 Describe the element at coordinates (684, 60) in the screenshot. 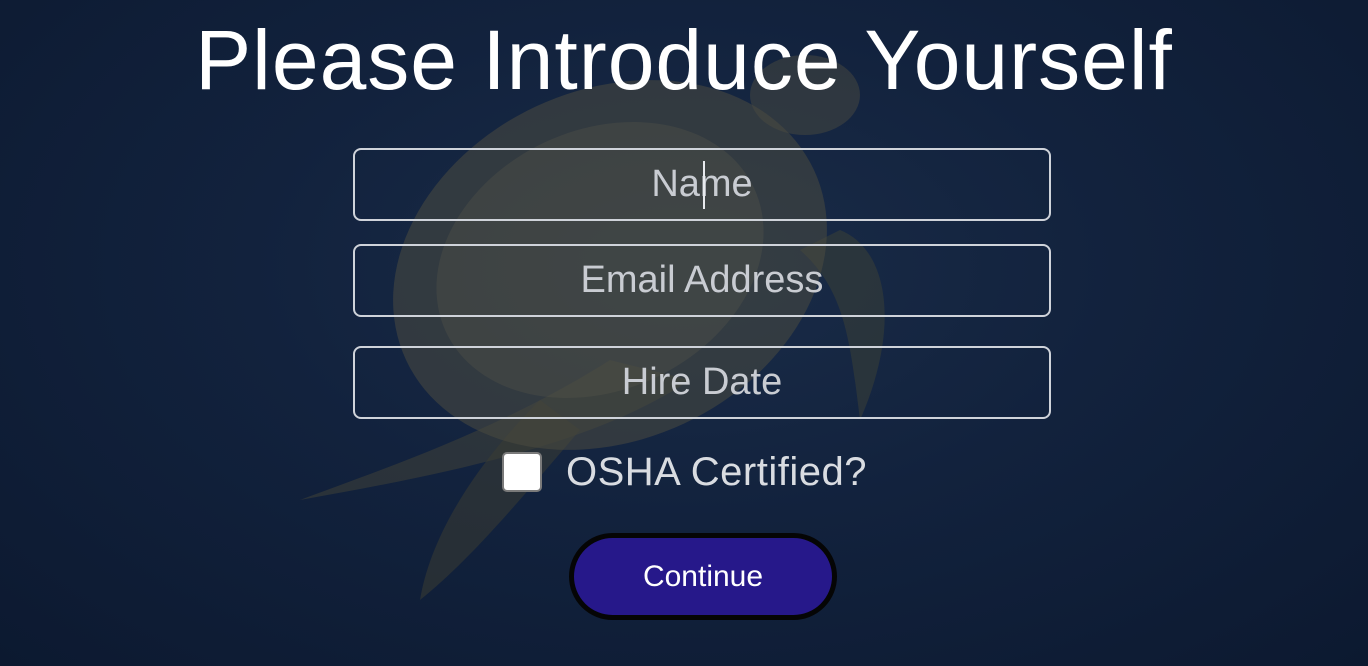

I see `page-title: Please Introduce Yourself` at that location.